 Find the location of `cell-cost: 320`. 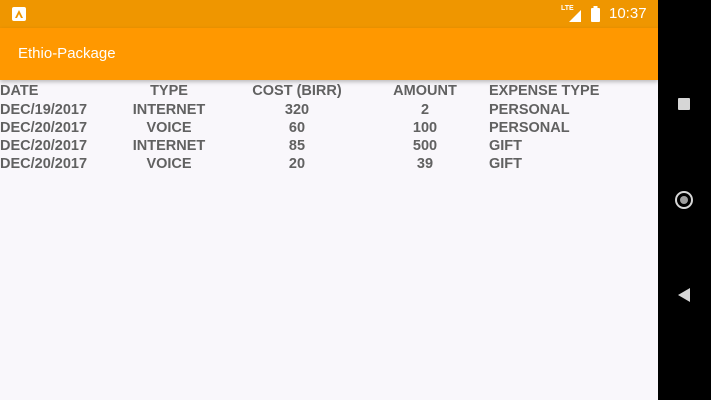

cell-cost: 320 is located at coordinates (297, 110).